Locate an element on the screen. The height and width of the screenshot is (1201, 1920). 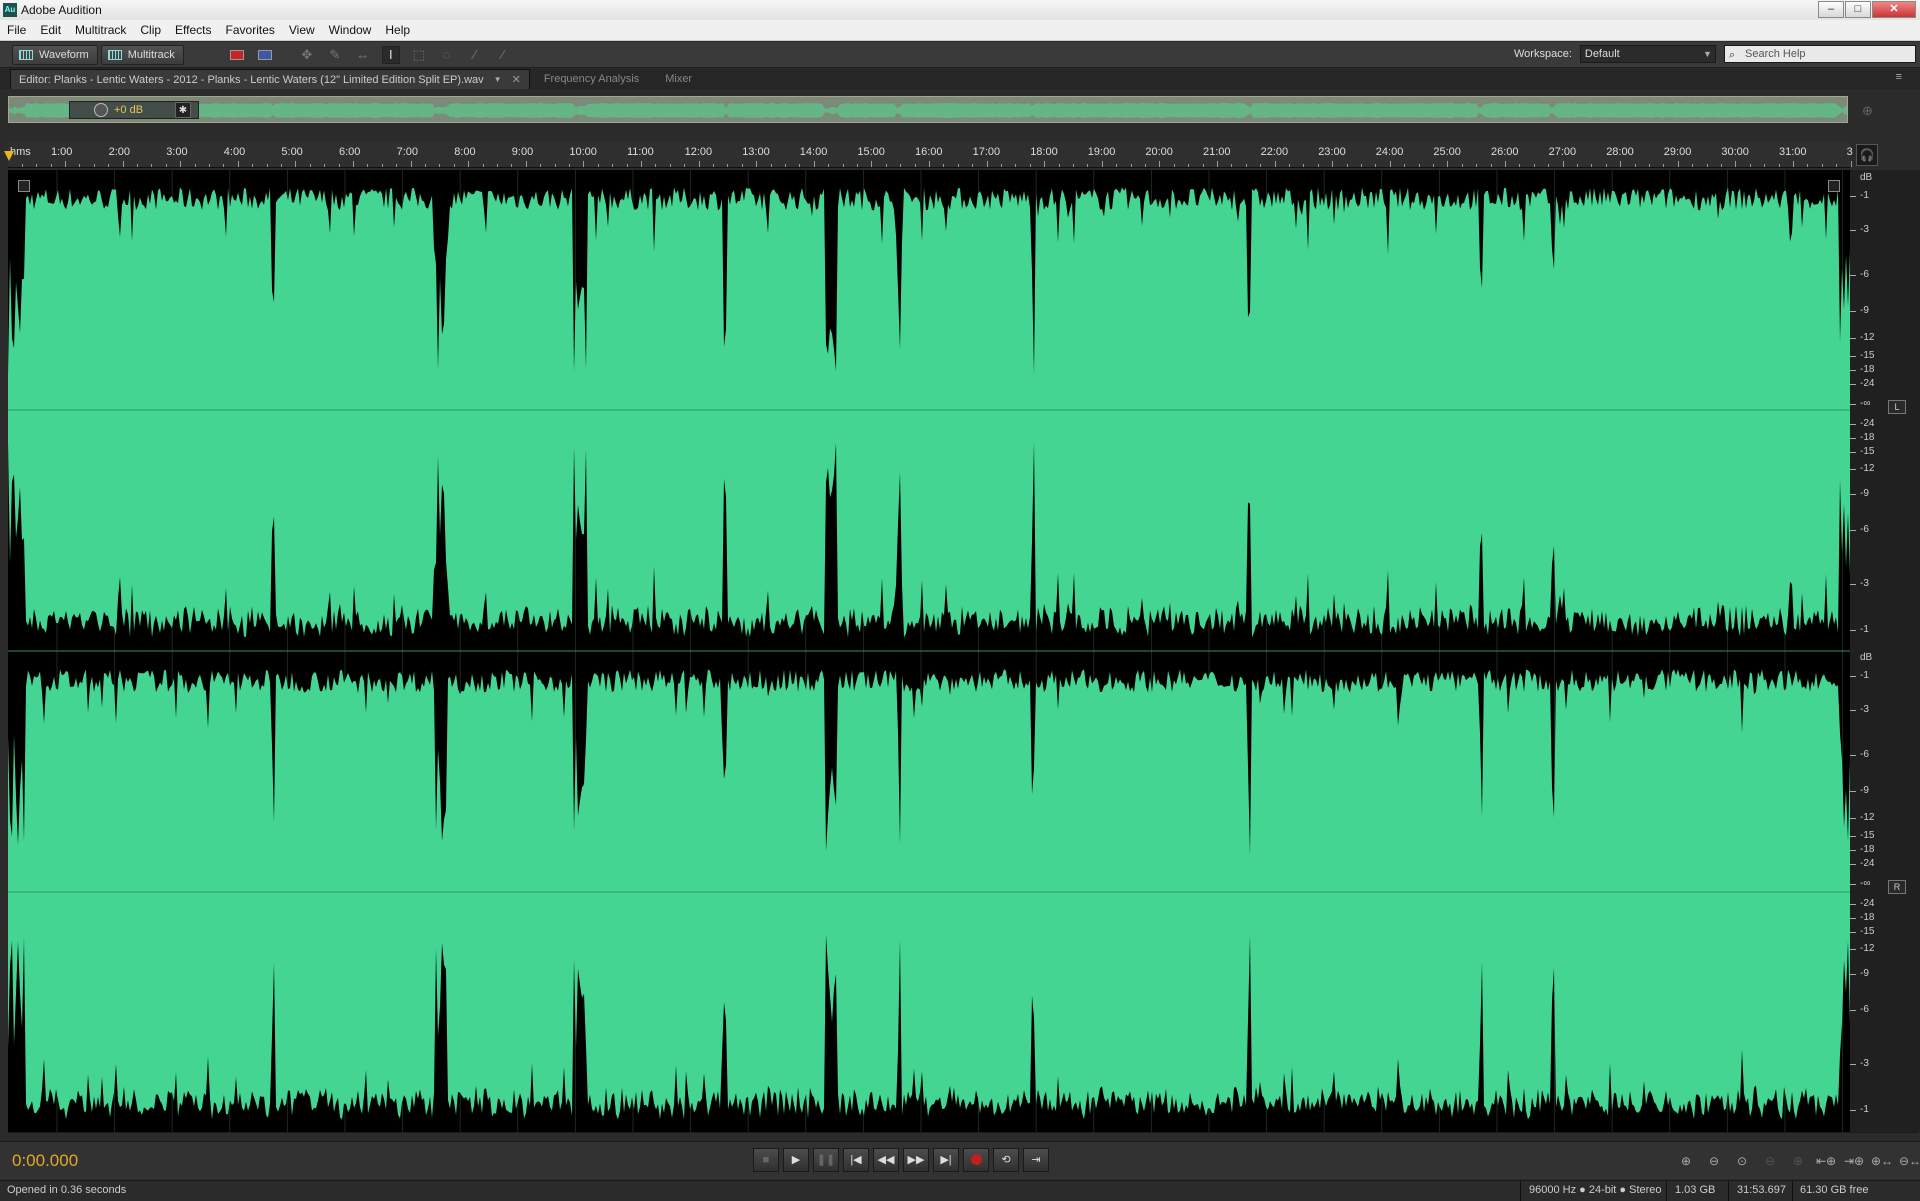
close-button: ✕ is located at coordinates (1894, 9).